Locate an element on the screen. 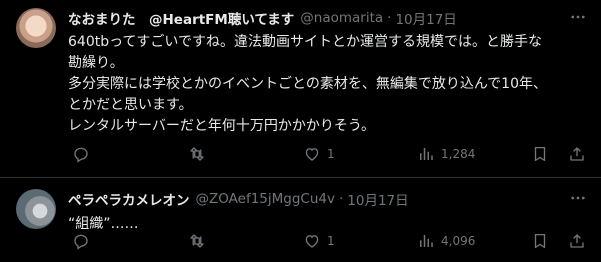  views-count: 4,096 is located at coordinates (458, 241).